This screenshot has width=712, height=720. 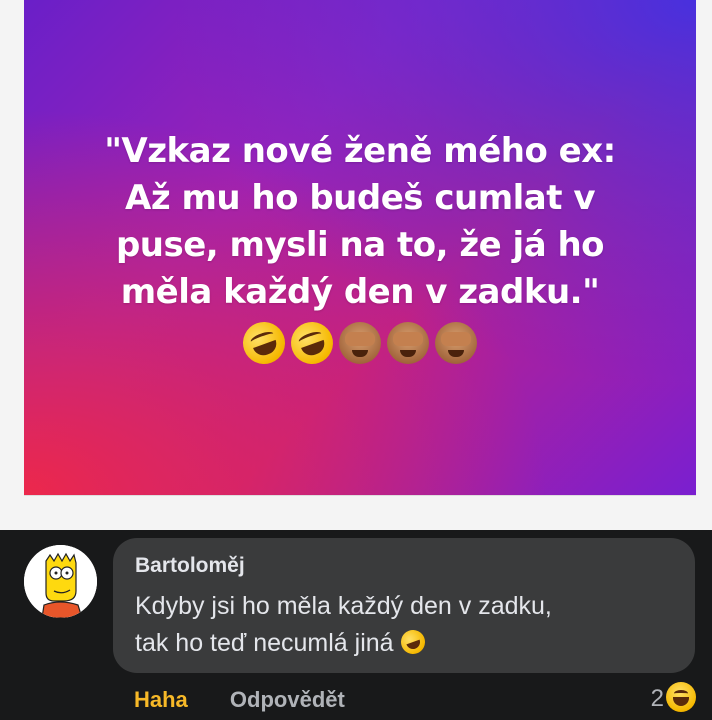 I want to click on post-emoji-row, so click(x=360, y=343).